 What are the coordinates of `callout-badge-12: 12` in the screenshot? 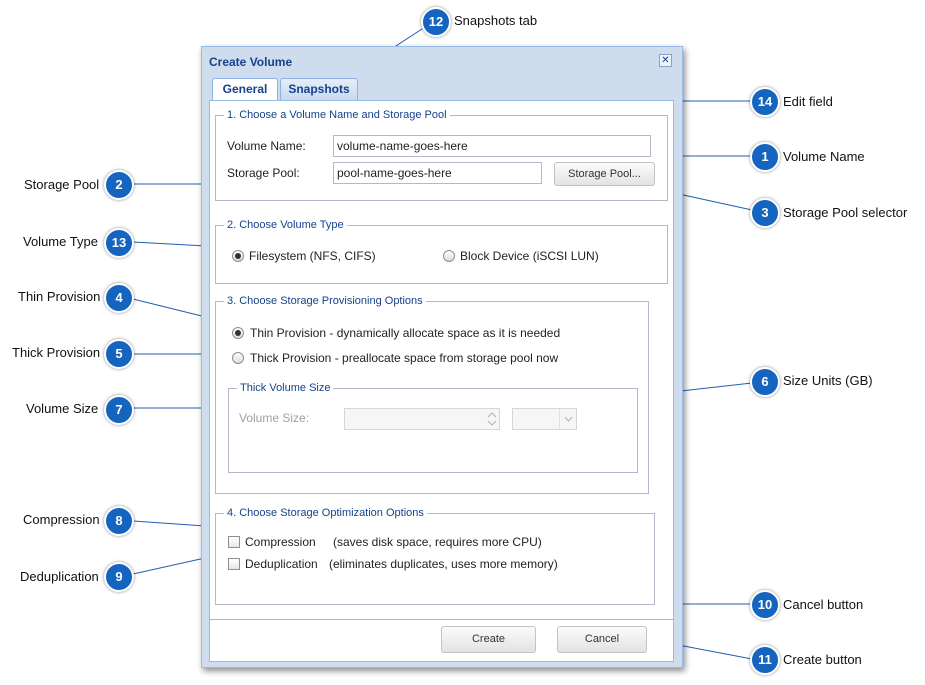 It's located at (436, 22).